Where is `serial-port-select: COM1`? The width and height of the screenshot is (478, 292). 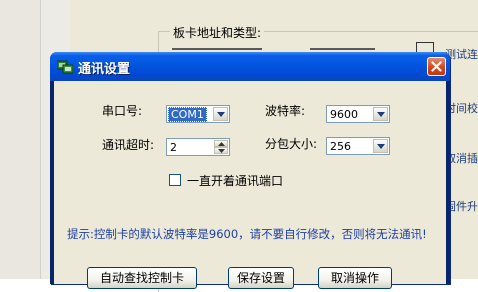
serial-port-select: COM1 is located at coordinates (198, 114).